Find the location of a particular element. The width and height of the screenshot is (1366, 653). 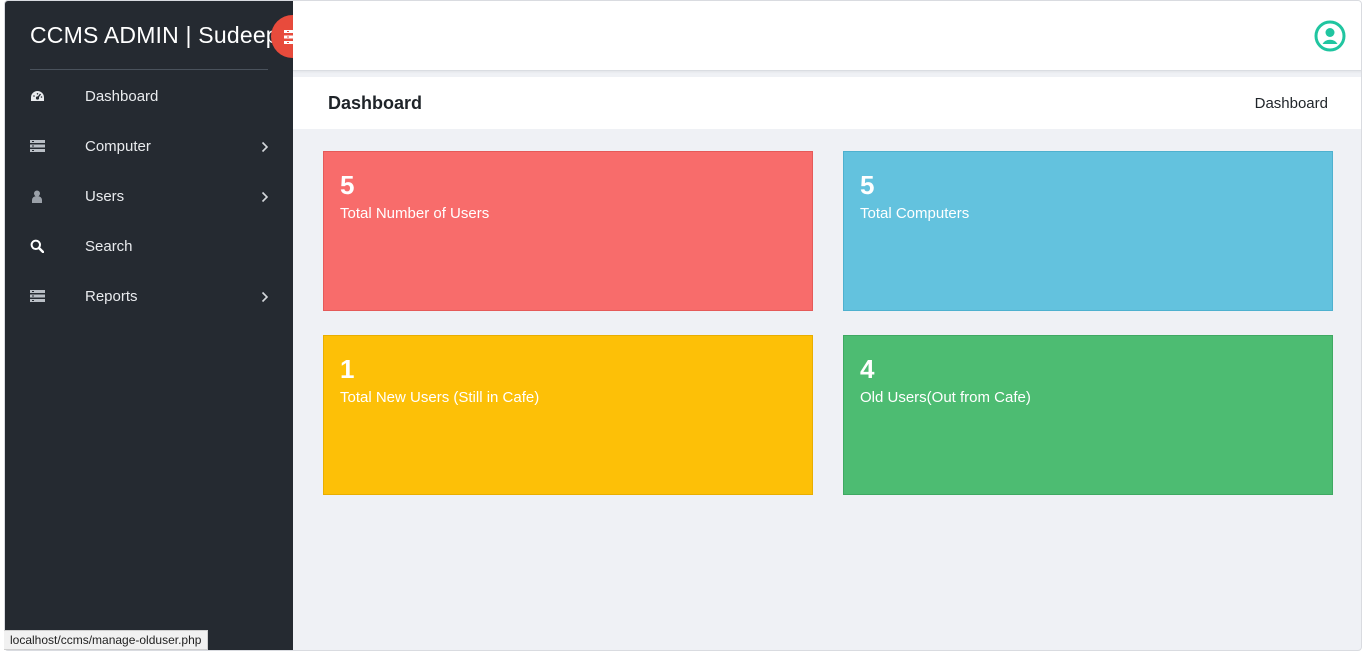

stat-label: Total Number of Users is located at coordinates (415, 213).